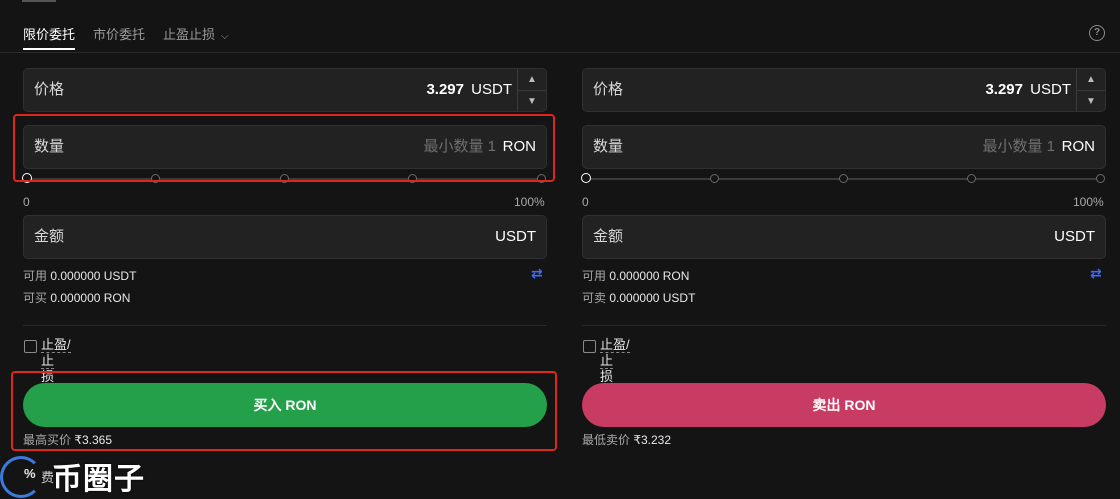 The image size is (1120, 499). What do you see at coordinates (35, 276) in the screenshot?
I see `buy-available-label: 可用` at bounding box center [35, 276].